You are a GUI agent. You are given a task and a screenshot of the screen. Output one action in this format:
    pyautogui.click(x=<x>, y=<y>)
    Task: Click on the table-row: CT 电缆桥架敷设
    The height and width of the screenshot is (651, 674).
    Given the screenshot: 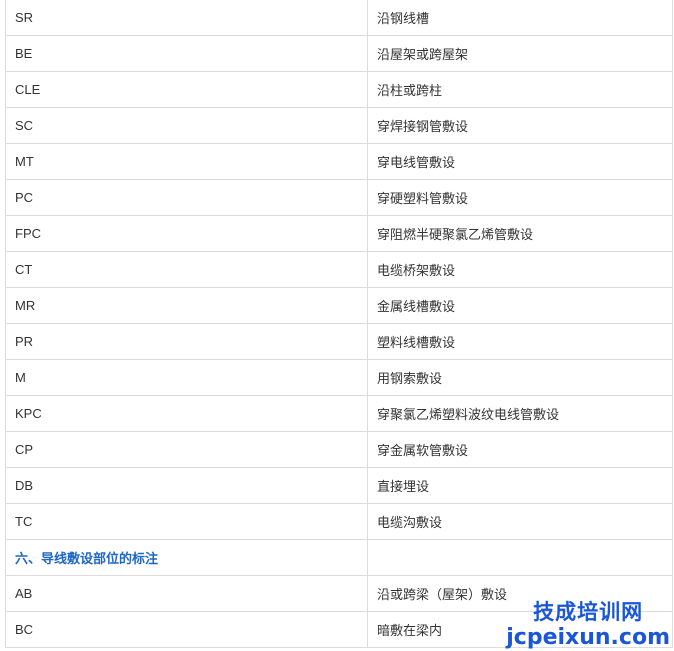 What is the action you would take?
    pyautogui.click(x=339, y=269)
    